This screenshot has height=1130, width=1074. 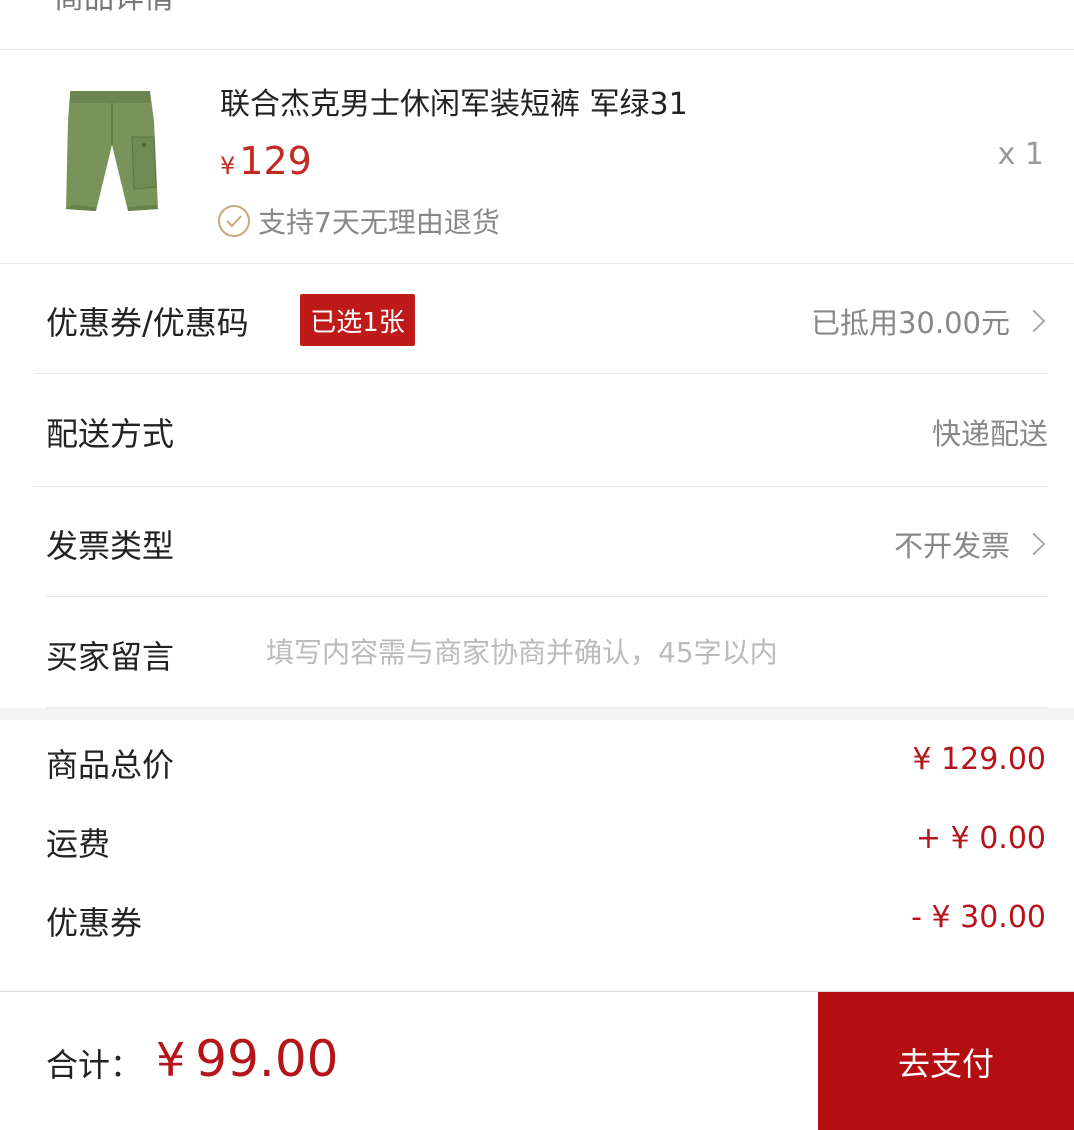 I want to click on total-amount: 99.00, so click(x=267, y=1059).